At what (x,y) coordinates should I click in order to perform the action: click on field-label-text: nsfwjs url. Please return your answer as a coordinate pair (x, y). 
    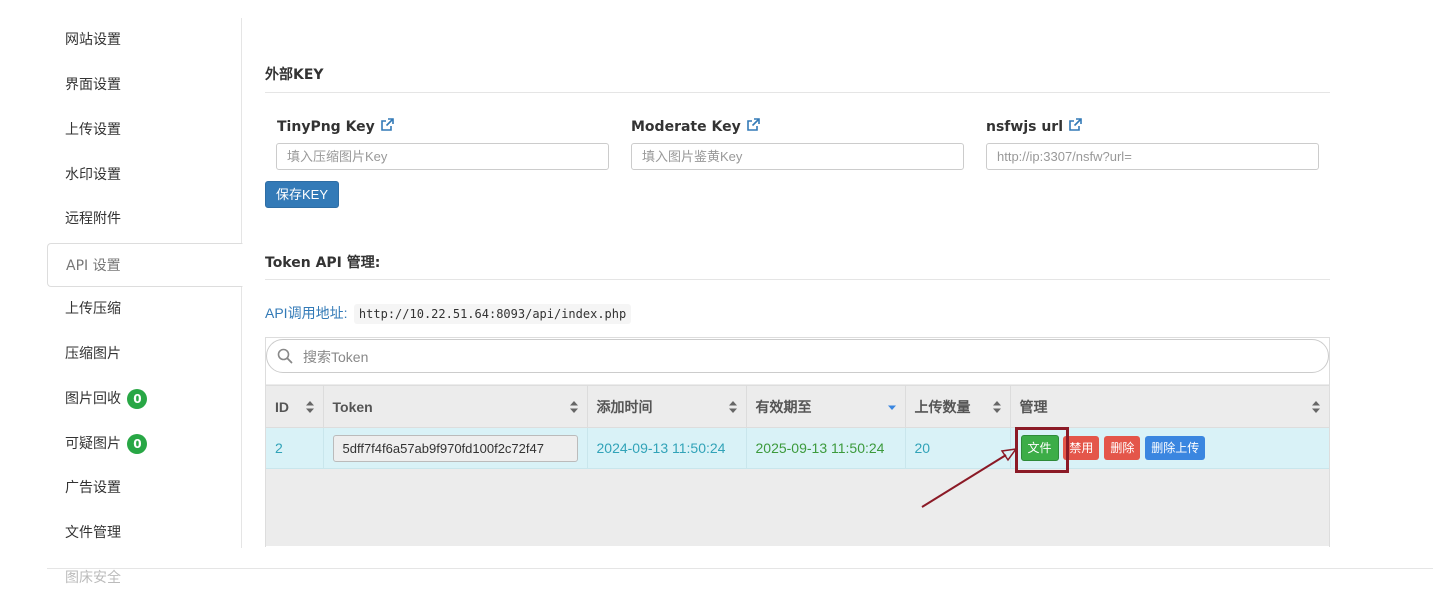
    Looking at the image, I should click on (1024, 127).